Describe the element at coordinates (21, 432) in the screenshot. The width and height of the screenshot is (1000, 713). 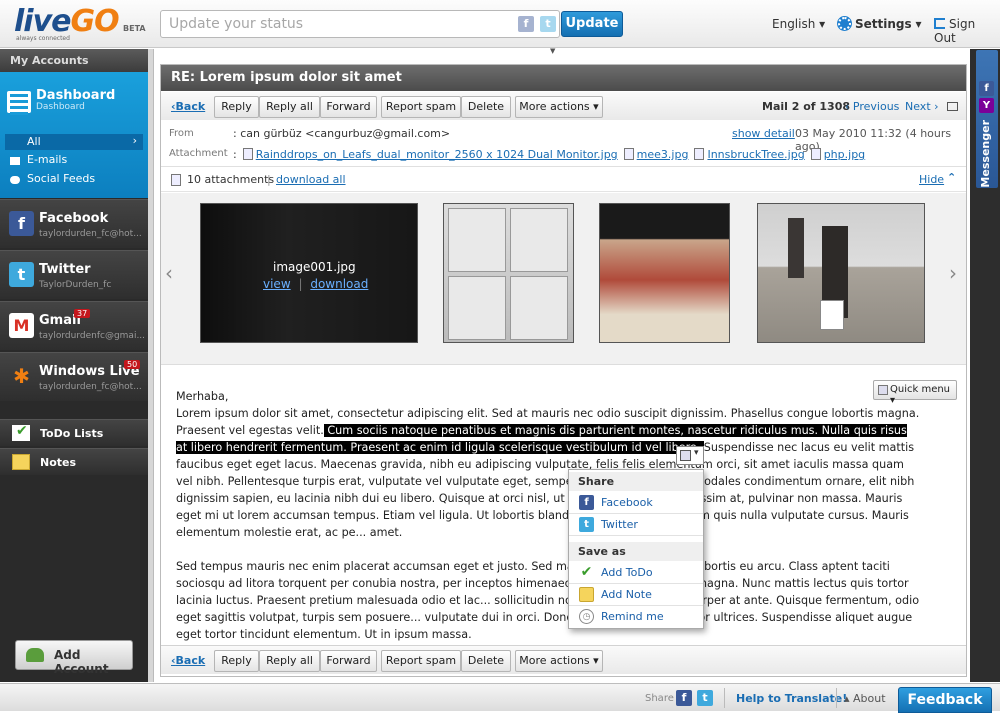
I see `todo-checklist-icon: ✔` at that location.